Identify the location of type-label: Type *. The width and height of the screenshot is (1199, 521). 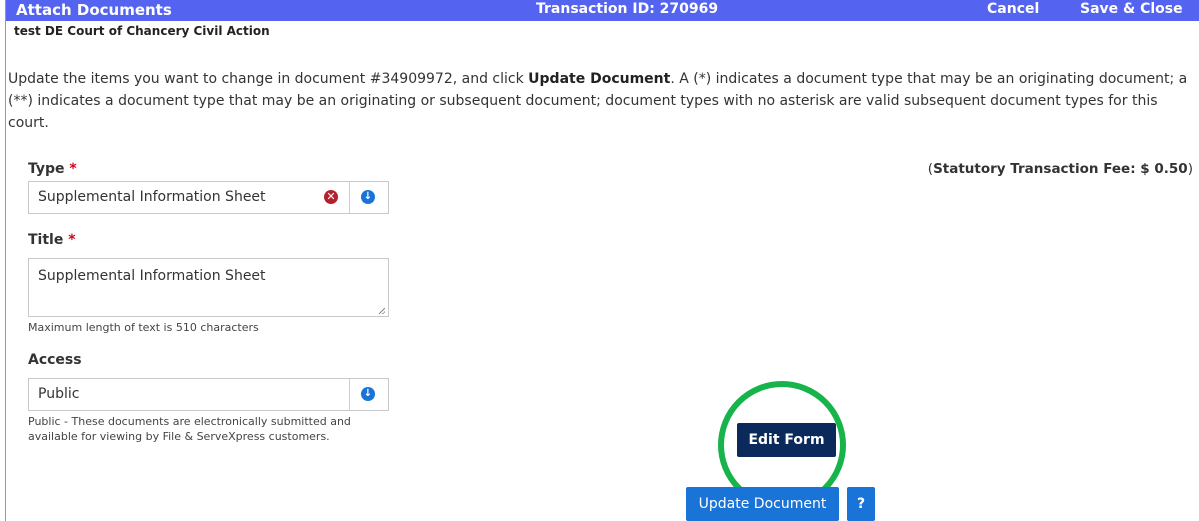
(52, 169).